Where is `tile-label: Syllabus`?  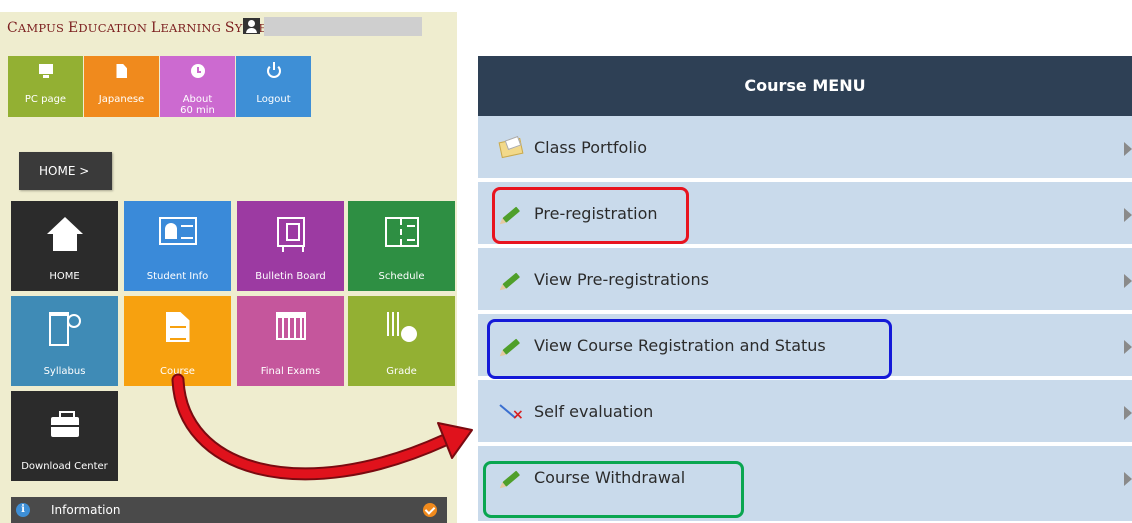 tile-label: Syllabus is located at coordinates (64, 371).